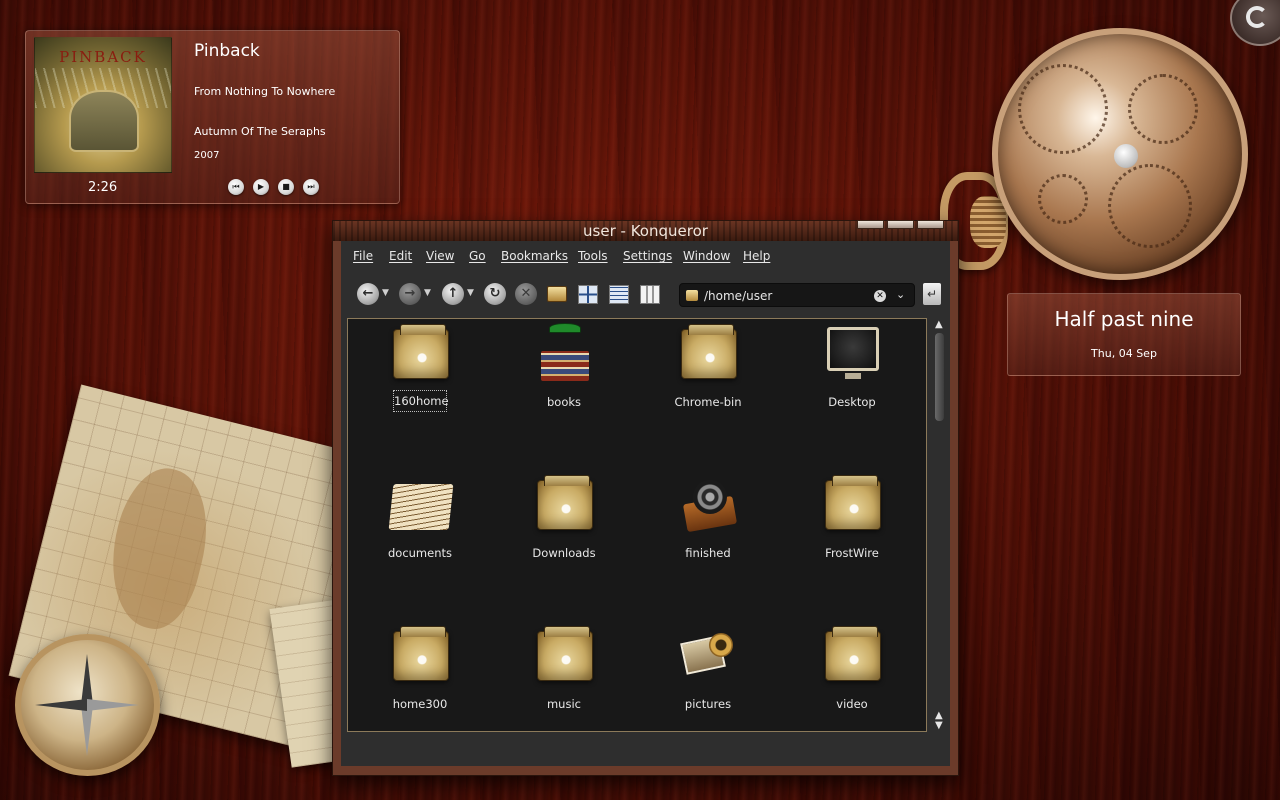  I want to click on file-item-music: music, so click(564, 671).